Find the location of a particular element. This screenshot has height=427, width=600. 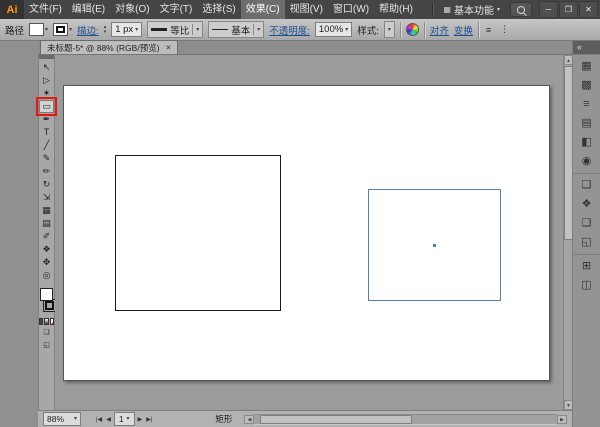

last-artboard-button: ▶| is located at coordinates (149, 419).